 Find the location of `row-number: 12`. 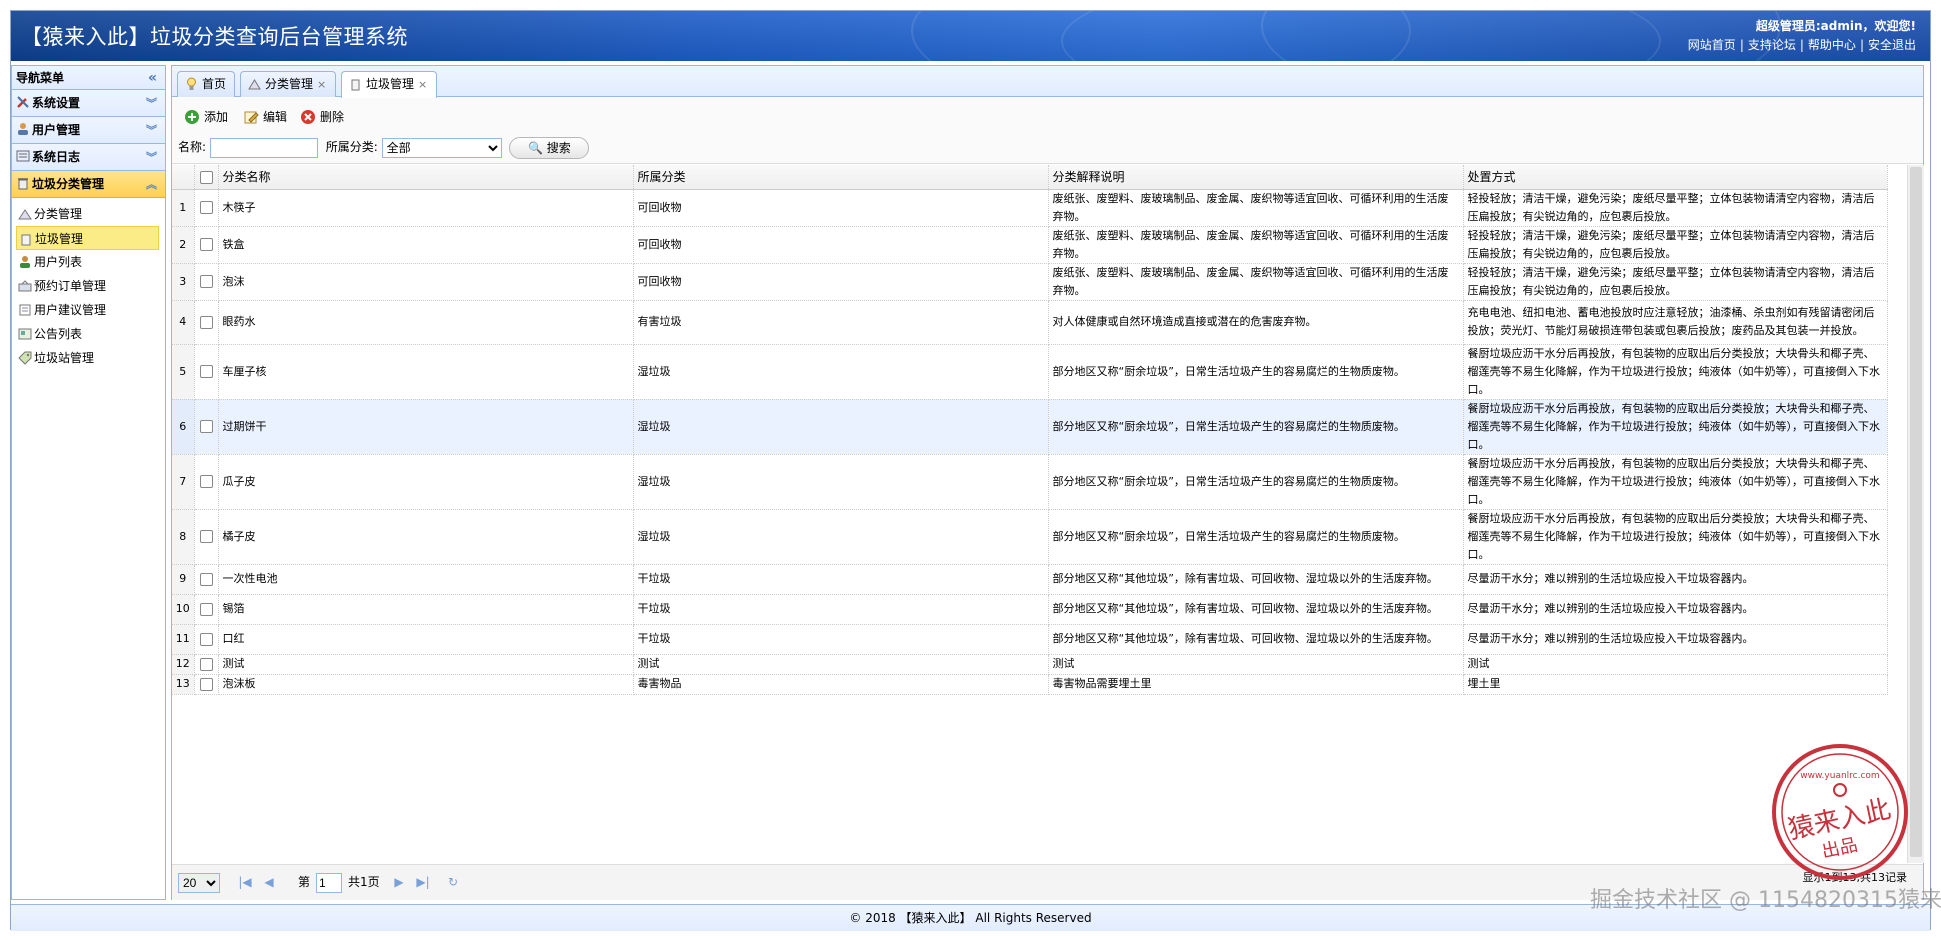

row-number: 12 is located at coordinates (183, 664).